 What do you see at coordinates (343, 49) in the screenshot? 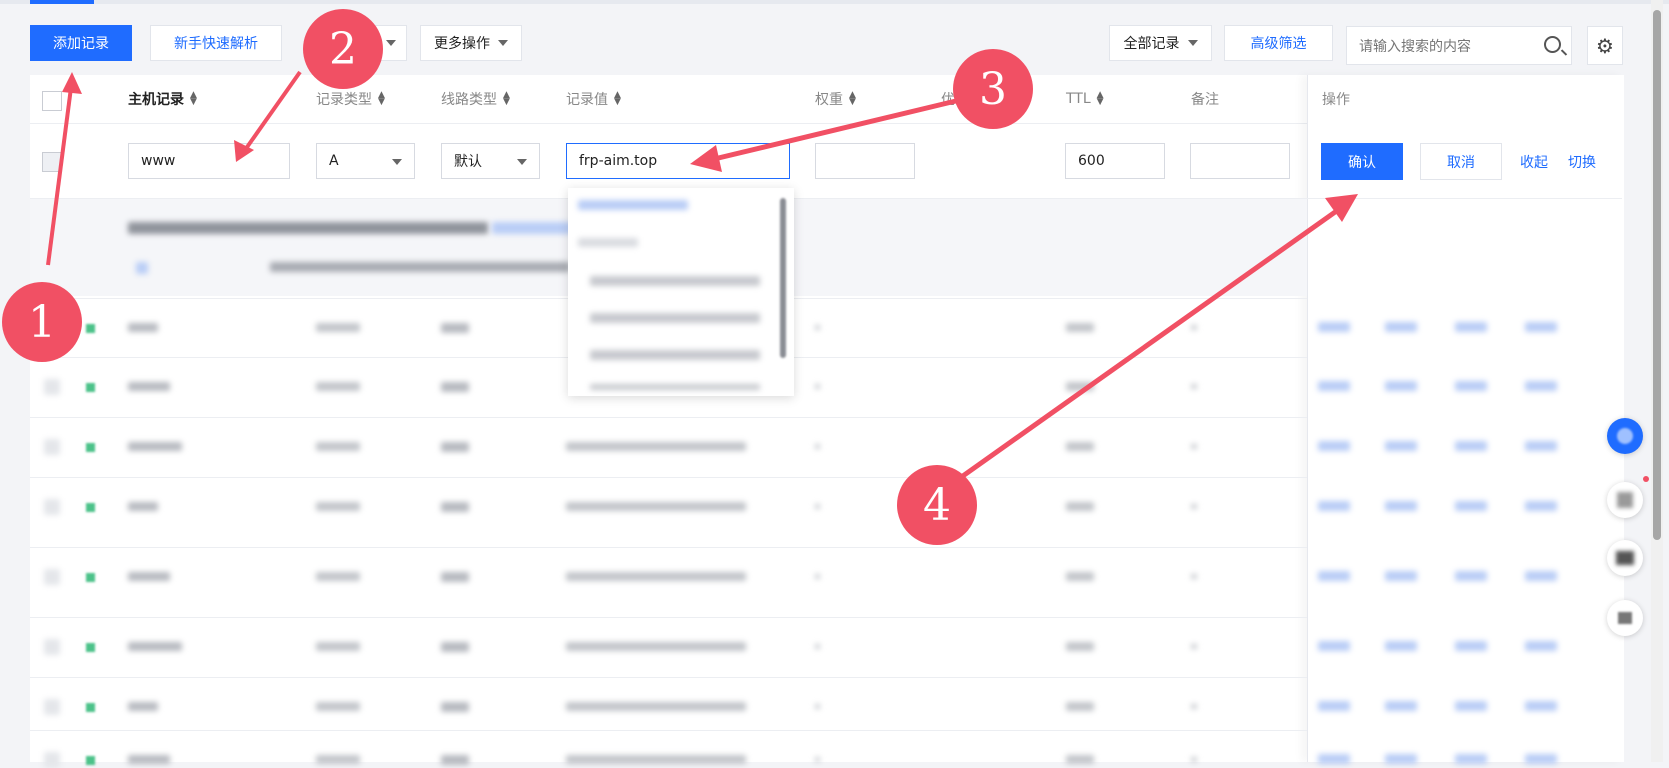
I see `annotation-step-2: 2` at bounding box center [343, 49].